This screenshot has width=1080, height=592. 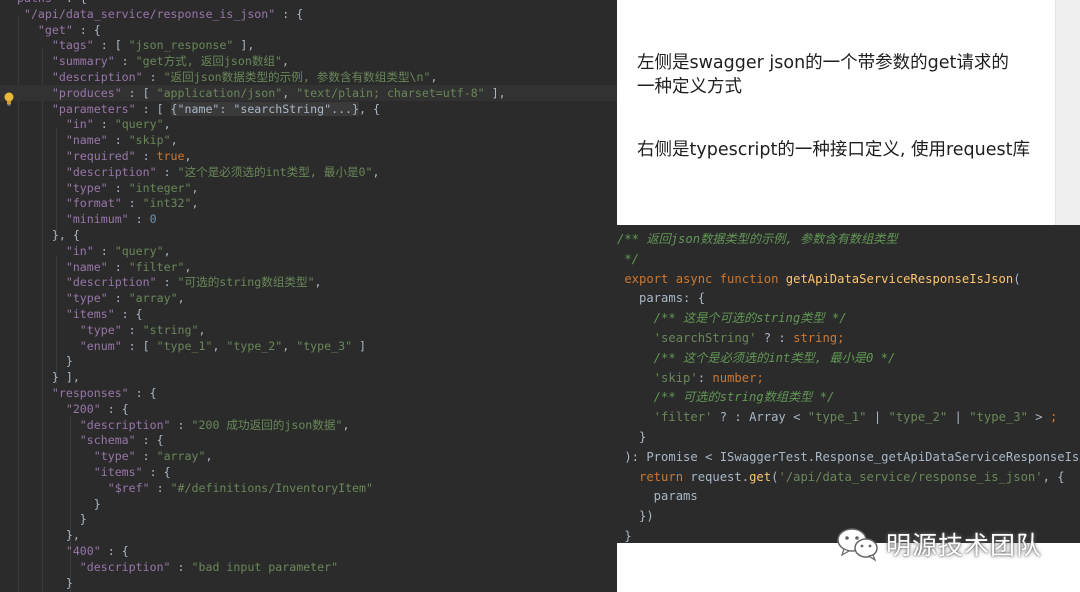 What do you see at coordinates (66, 203) in the screenshot?
I see `code-token: "format"` at bounding box center [66, 203].